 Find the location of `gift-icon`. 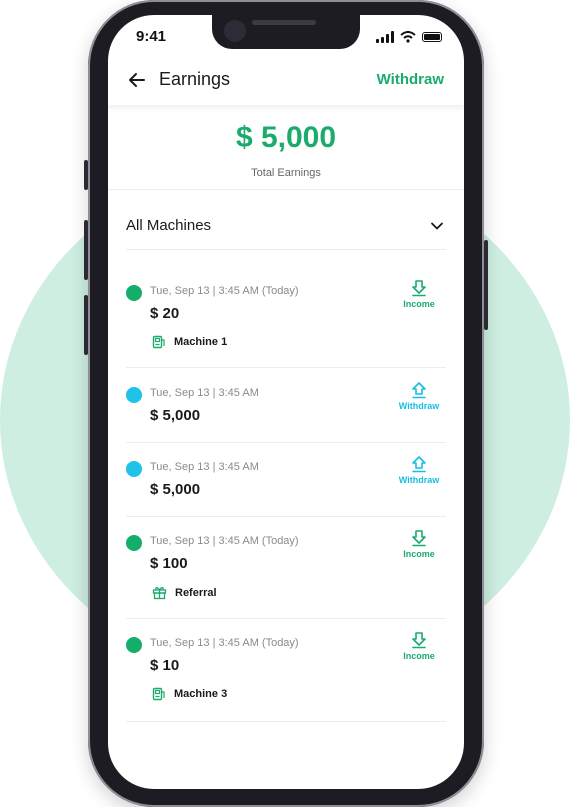

gift-icon is located at coordinates (159, 593).